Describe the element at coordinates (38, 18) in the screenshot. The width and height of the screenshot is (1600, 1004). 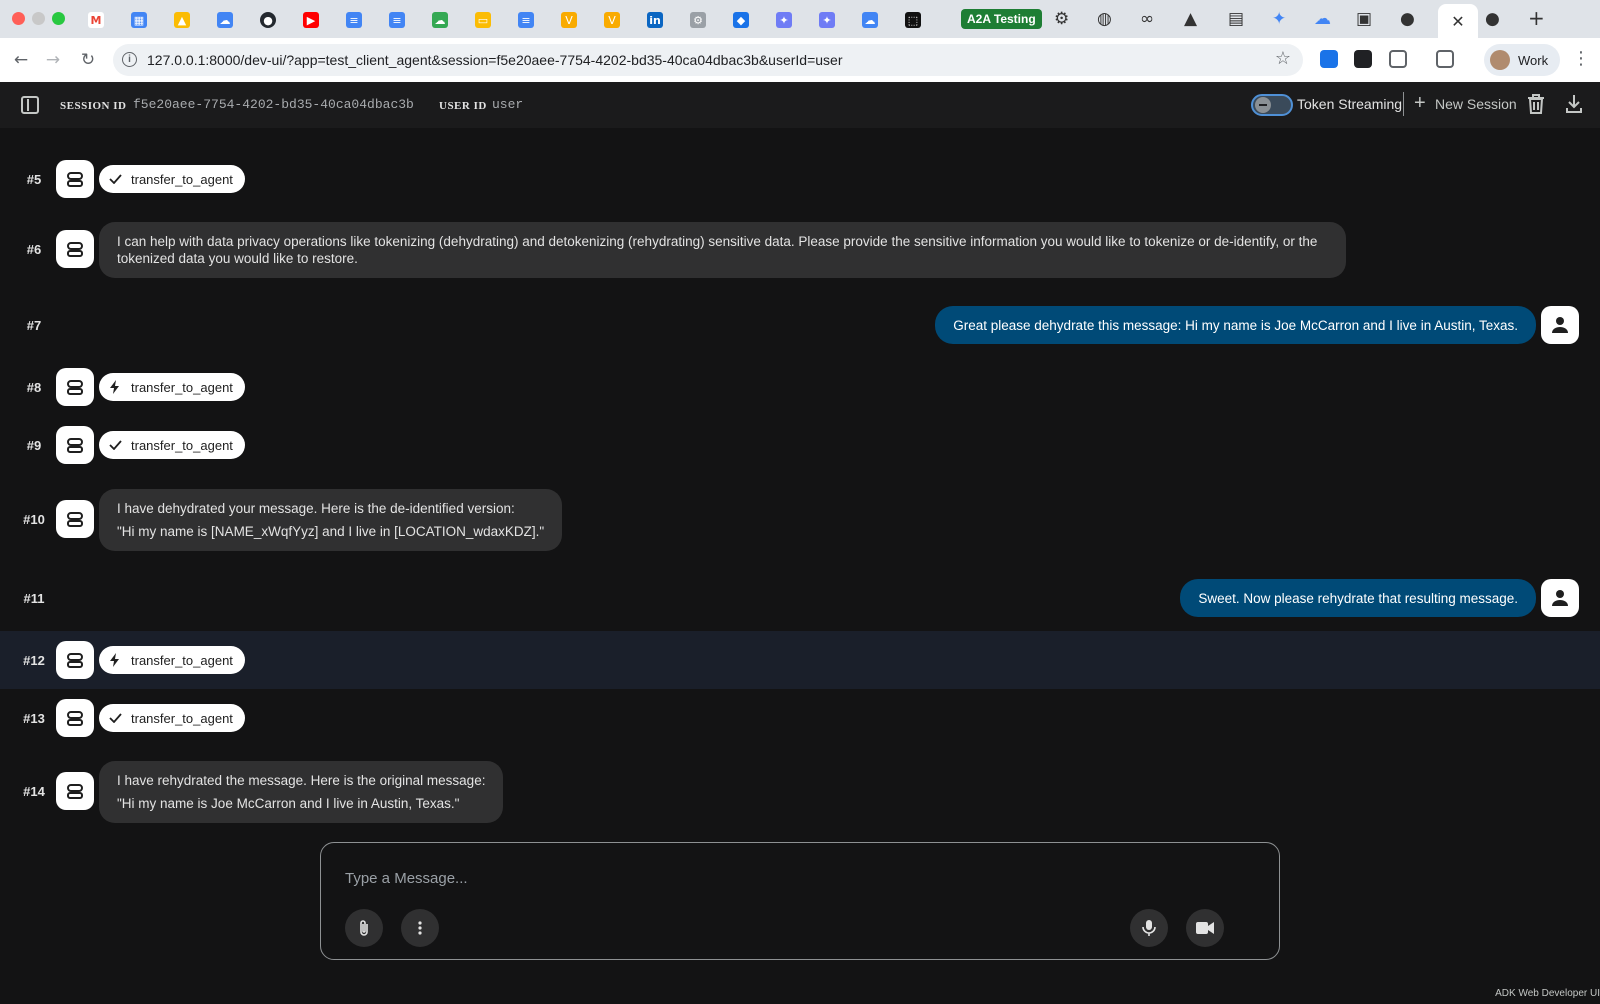
I see `window-minimize-button` at that location.